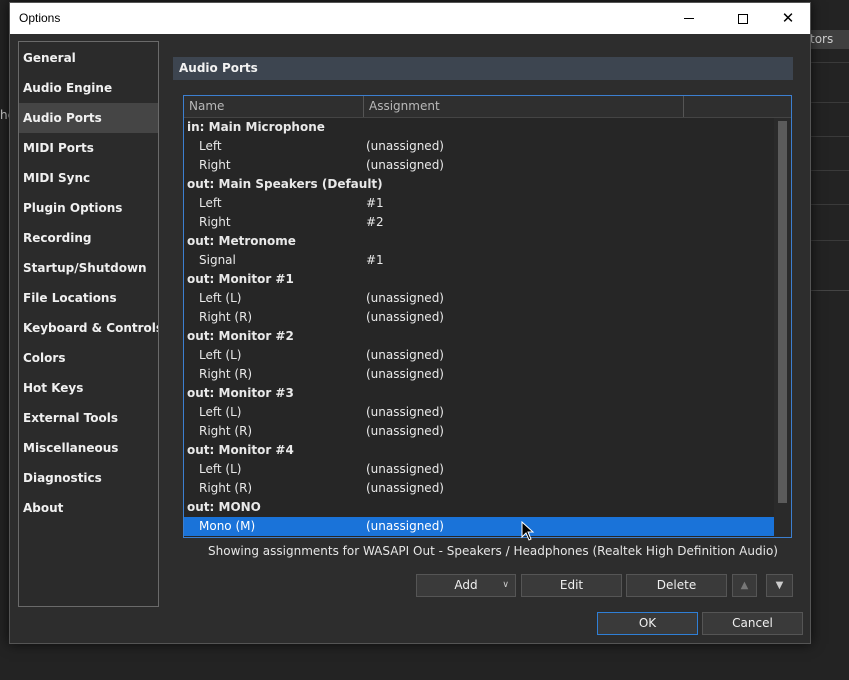  Describe the element at coordinates (571, 585) in the screenshot. I see `edit-button: Edit` at that location.